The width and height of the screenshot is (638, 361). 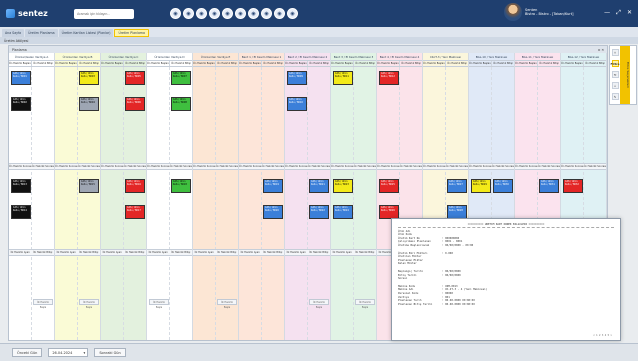 What do you see at coordinates (319, 212) in the screenshot?
I see `production-card: CAS / Ürün Kodu / 8022` at bounding box center [319, 212].